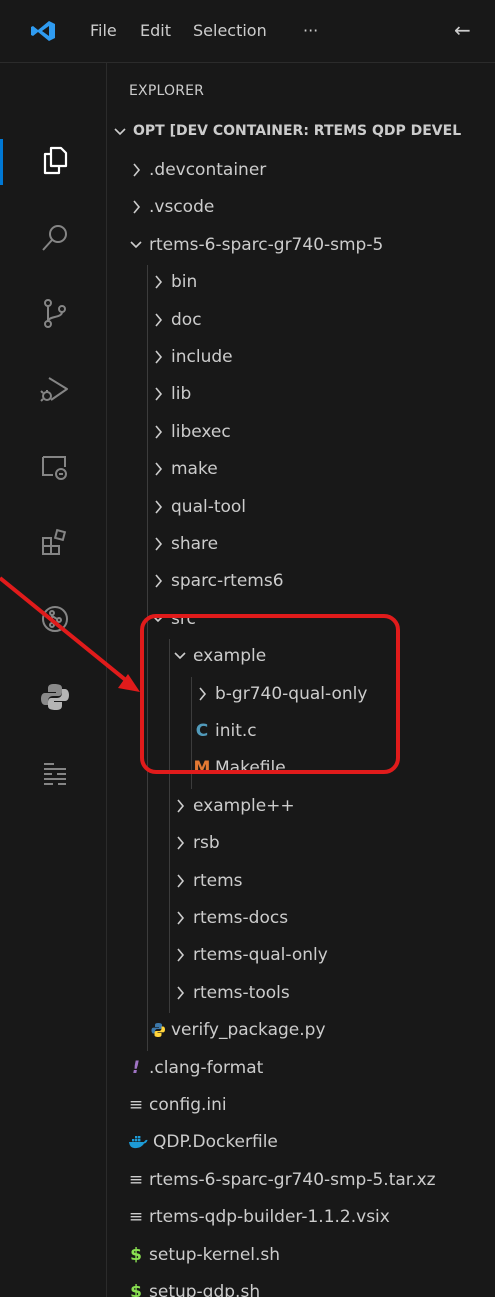 This screenshot has width=495, height=1297. Describe the element at coordinates (158, 1030) in the screenshot. I see `python-file-icon` at that location.